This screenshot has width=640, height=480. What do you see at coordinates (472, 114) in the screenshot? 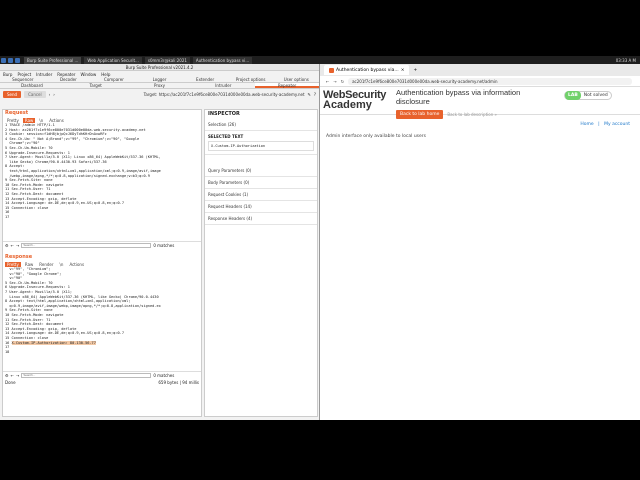
I see `lab-description-link: Back to lab description »` at bounding box center [472, 114].